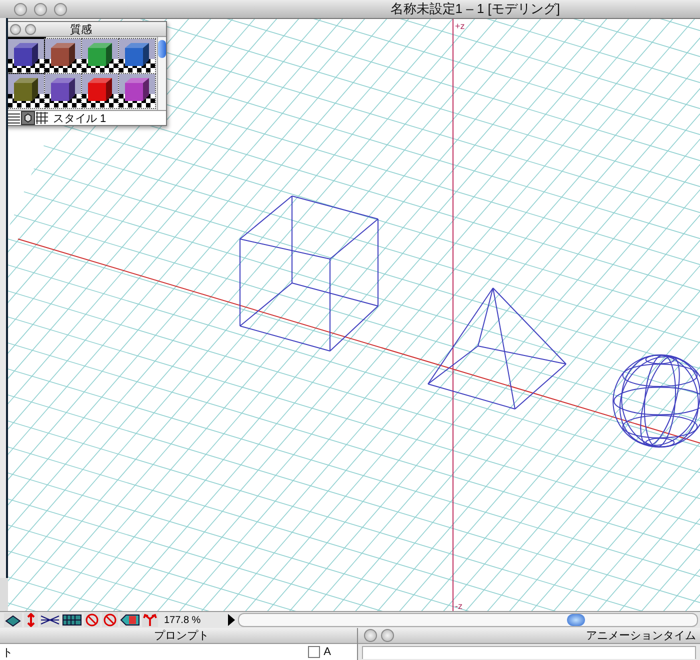 This screenshot has width=700, height=660. Describe the element at coordinates (182, 620) in the screenshot. I see `zoom-level: 177.8 %` at that location.